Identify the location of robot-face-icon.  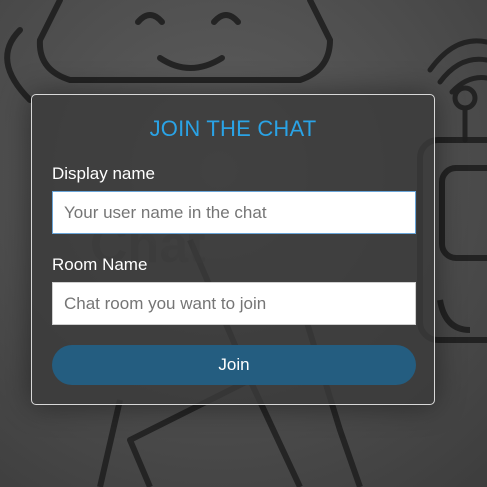
(169, 51).